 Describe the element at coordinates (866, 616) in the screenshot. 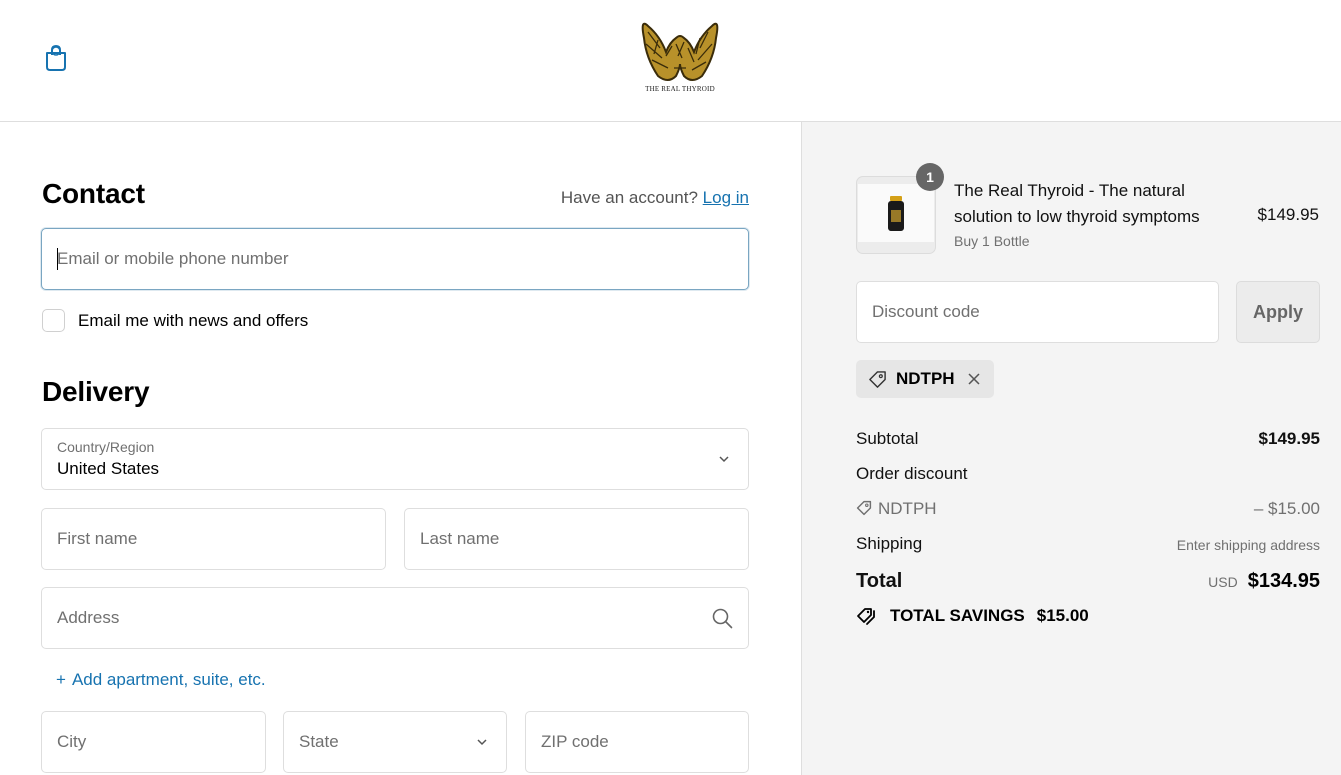

I see `savings-tag-icon` at that location.